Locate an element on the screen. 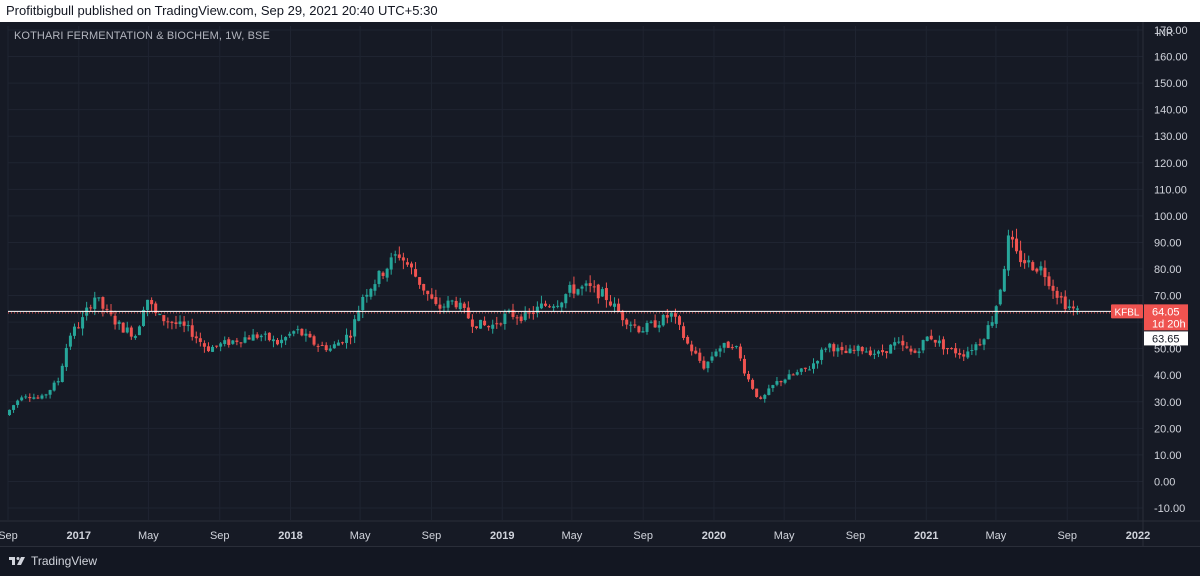 This screenshot has width=1200, height=576. y-tick-label: 20.00 is located at coordinates (1168, 429).